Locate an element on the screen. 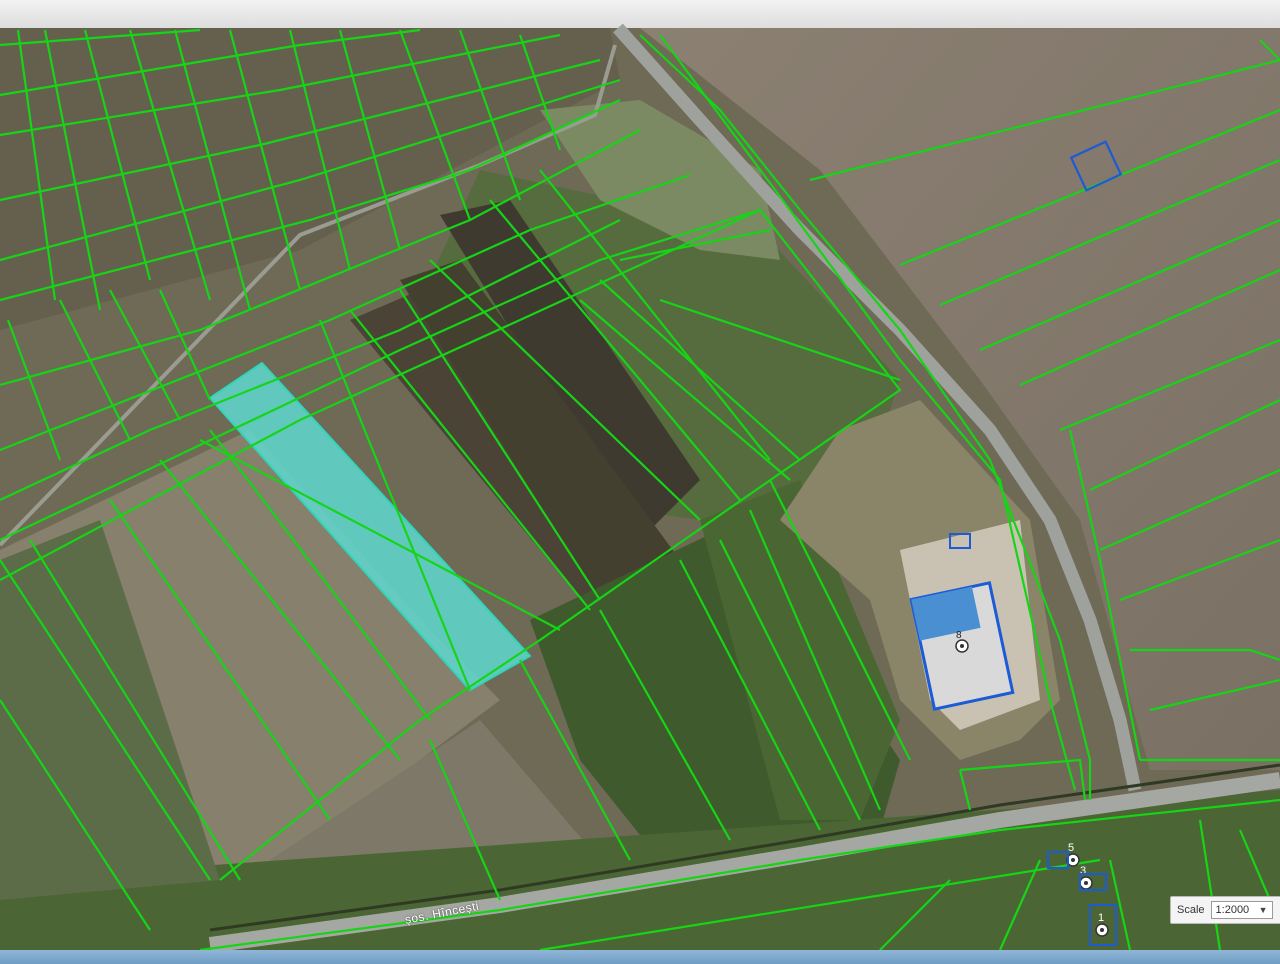  scale-select: 1:2000 ▼ is located at coordinates (1241, 910).